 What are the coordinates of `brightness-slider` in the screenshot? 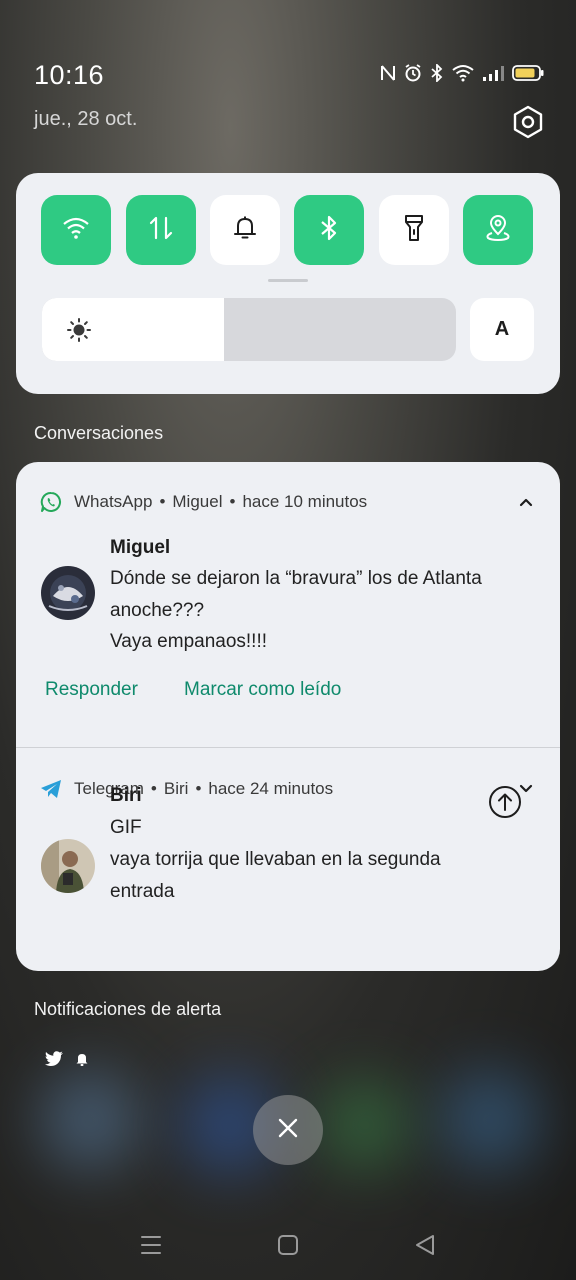 It's located at (249, 329).